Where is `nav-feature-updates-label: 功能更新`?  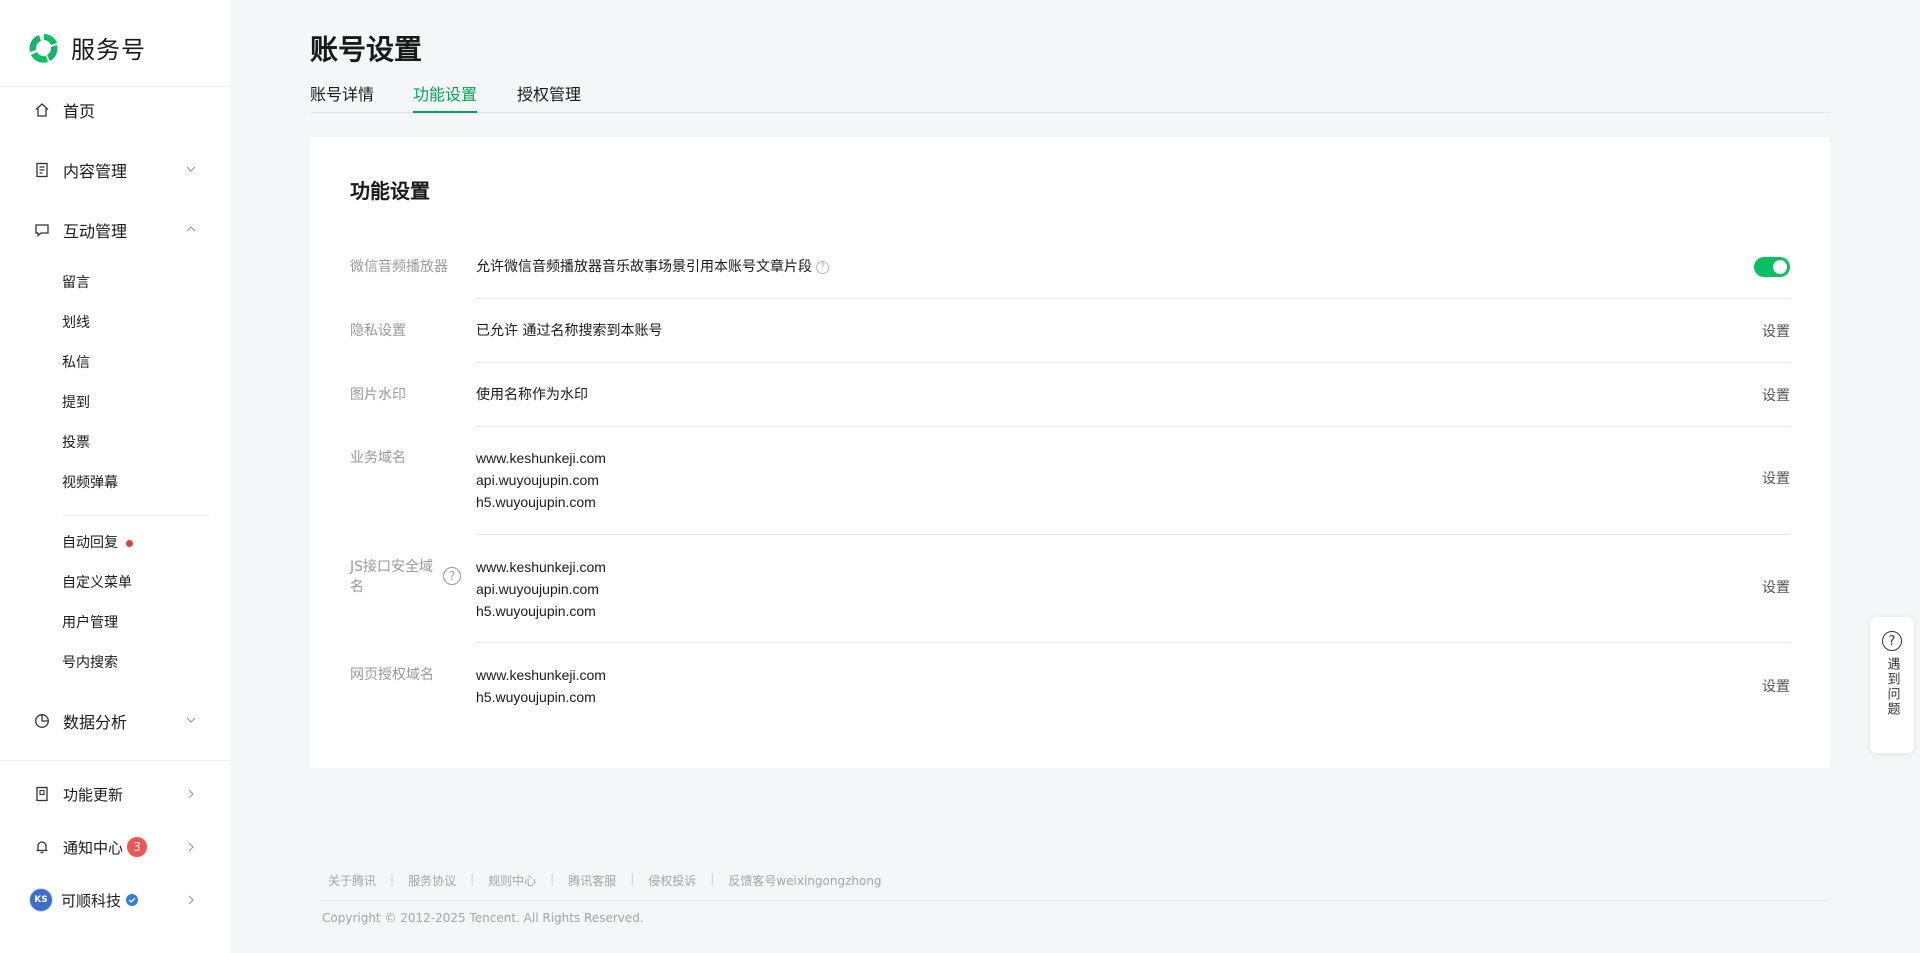 nav-feature-updates-label: 功能更新 is located at coordinates (93, 794).